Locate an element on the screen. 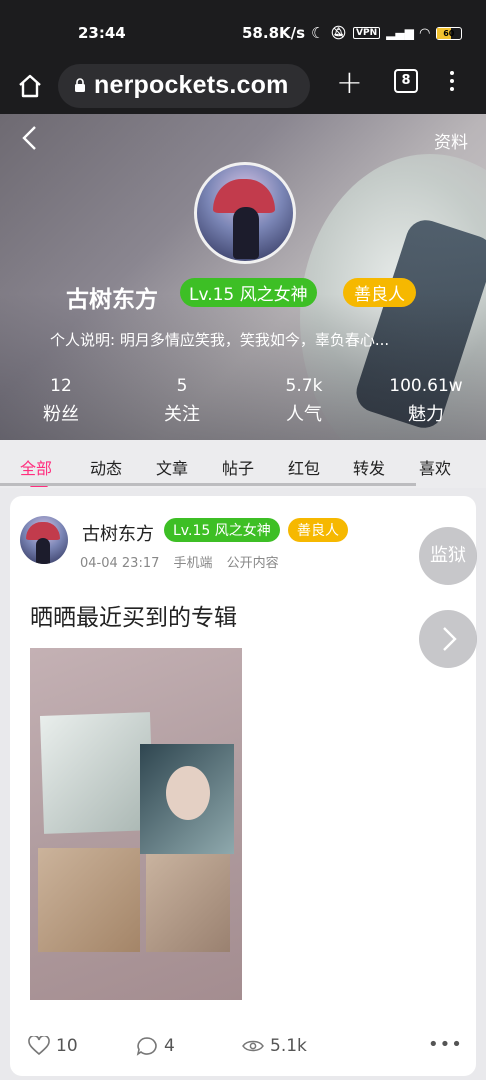 This screenshot has width=486, height=1080. wifi-icon: ◠ is located at coordinates (424, 33).